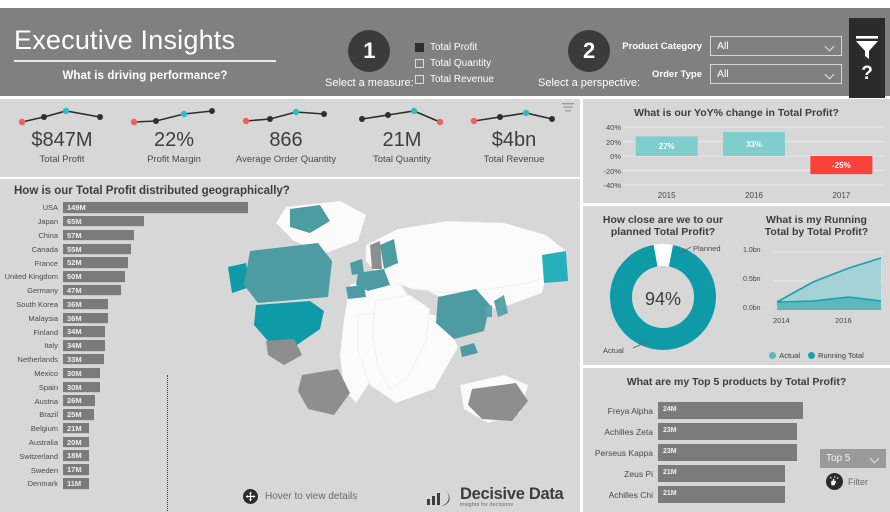  I want to click on filter-product-category: Product Category All, so click(727, 46).